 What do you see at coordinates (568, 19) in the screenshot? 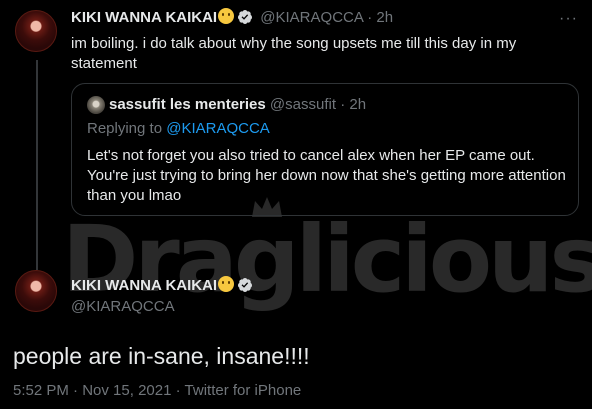
I see `more-options-icon: ···` at bounding box center [568, 19].